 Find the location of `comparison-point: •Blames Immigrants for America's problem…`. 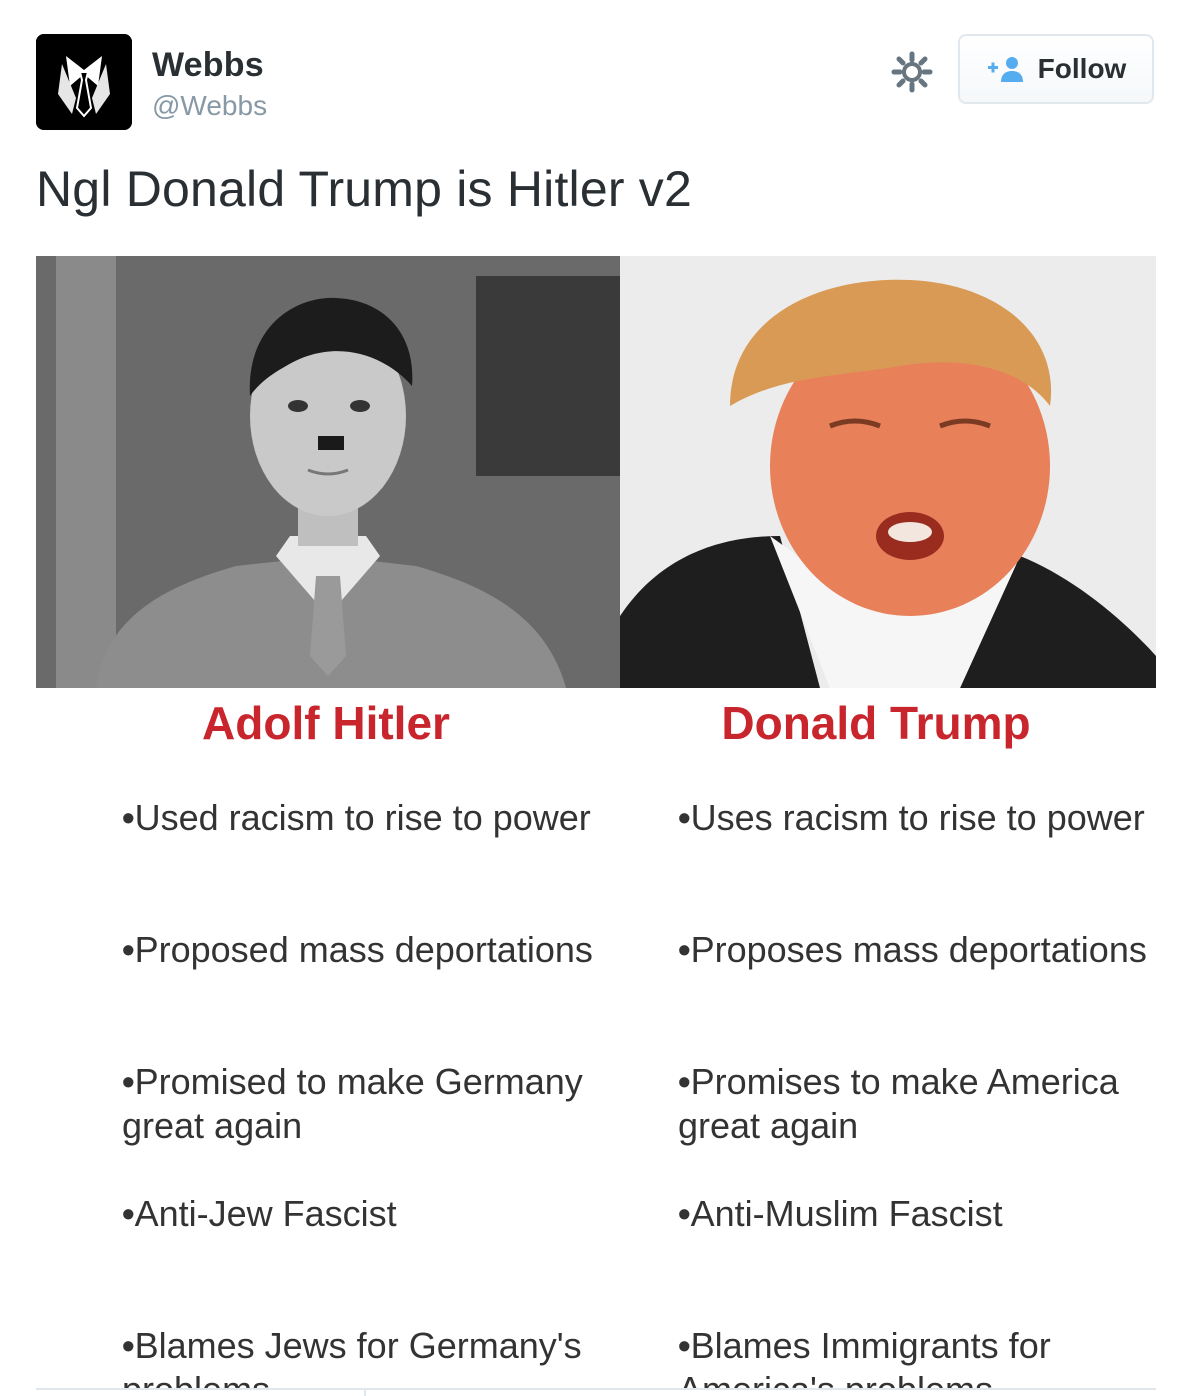

comparison-point: •Blames Immigrants for America's problem… is located at coordinates (864, 1357).